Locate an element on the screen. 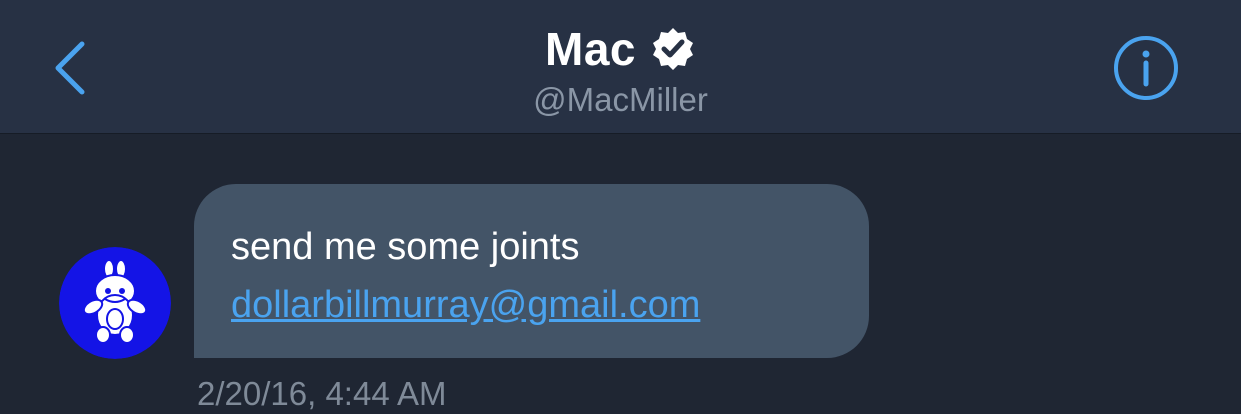  email-link: dollarbillmurray@gmail.com is located at coordinates (532, 305).